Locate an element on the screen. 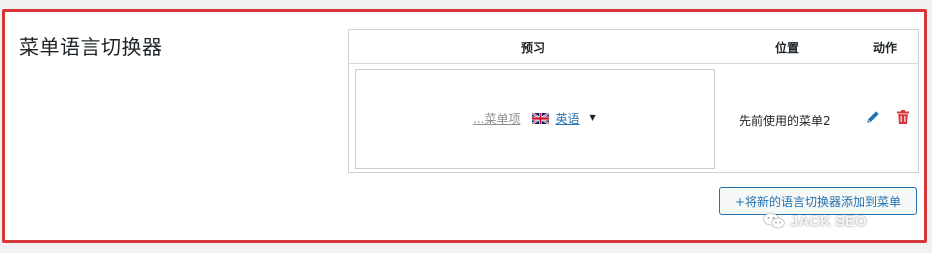 The height and width of the screenshot is (253, 932). menu-item-link: ...菜单项 is located at coordinates (496, 118).